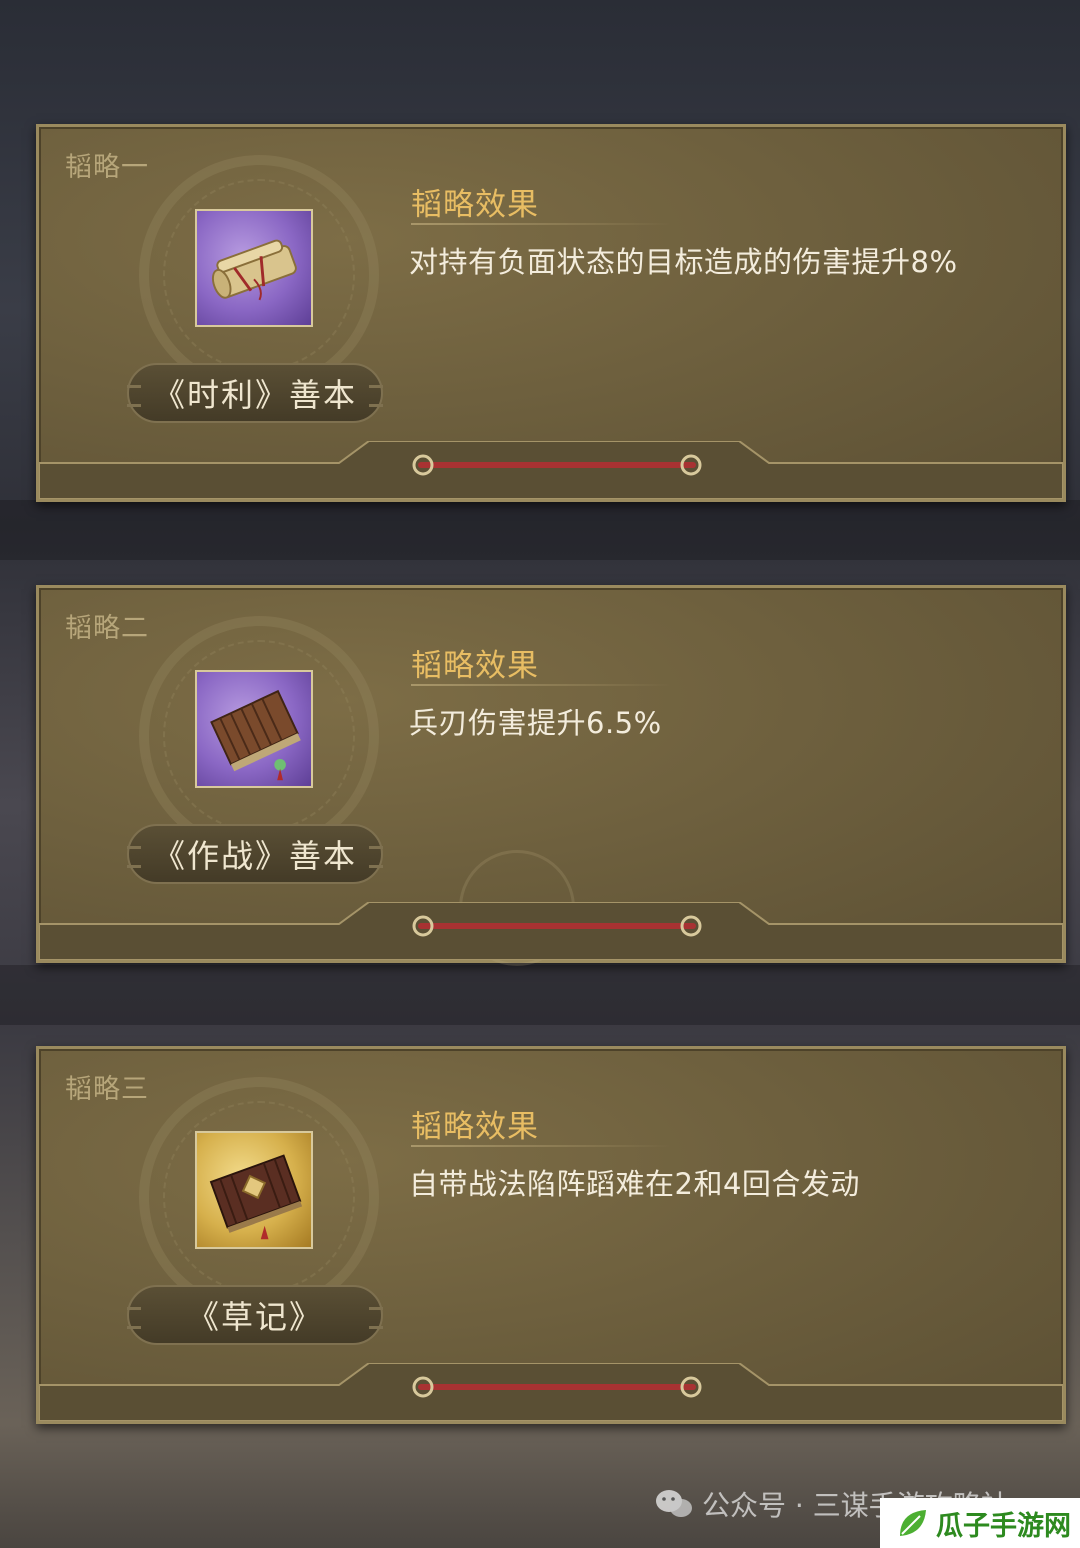 This screenshot has width=1080, height=1548. I want to click on slot-label: 韬略三, so click(107, 1089).